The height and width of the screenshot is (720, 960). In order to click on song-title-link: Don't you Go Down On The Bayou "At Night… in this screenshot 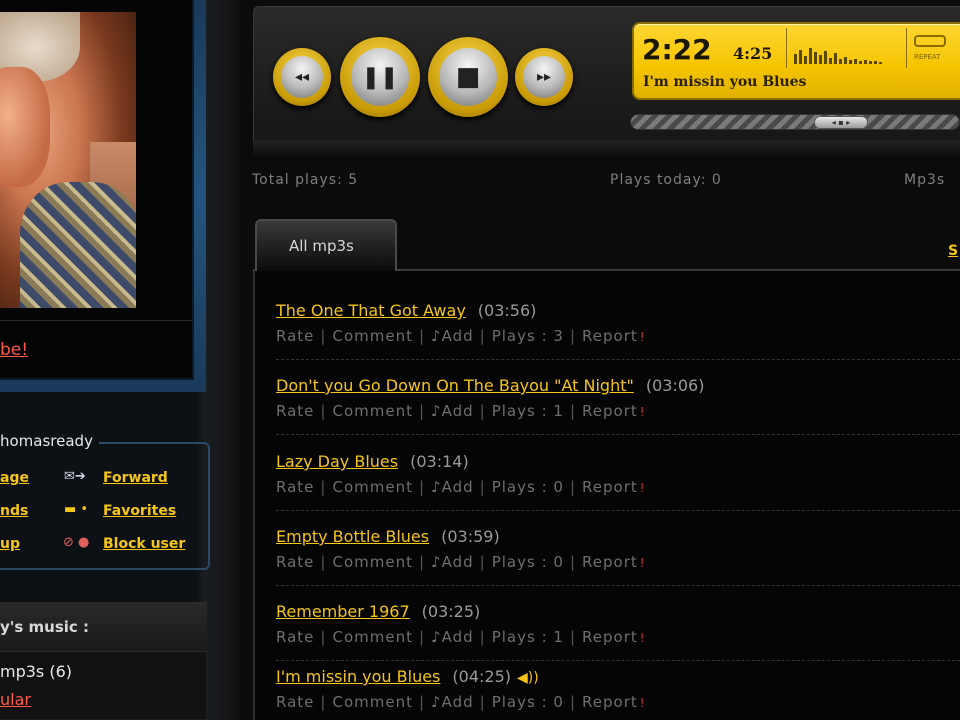, I will do `click(490, 385)`.